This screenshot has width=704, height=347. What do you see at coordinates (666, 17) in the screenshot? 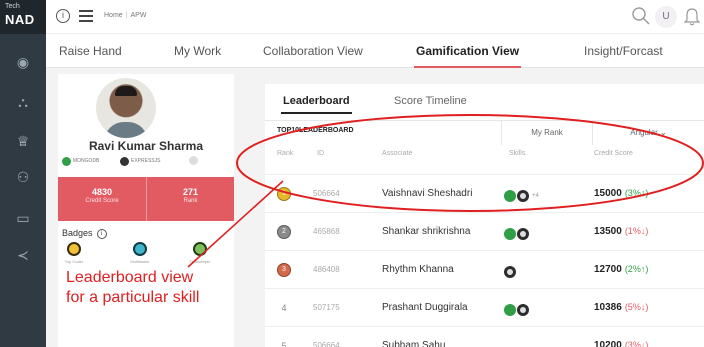
I see `user-avatar: U` at bounding box center [666, 17].